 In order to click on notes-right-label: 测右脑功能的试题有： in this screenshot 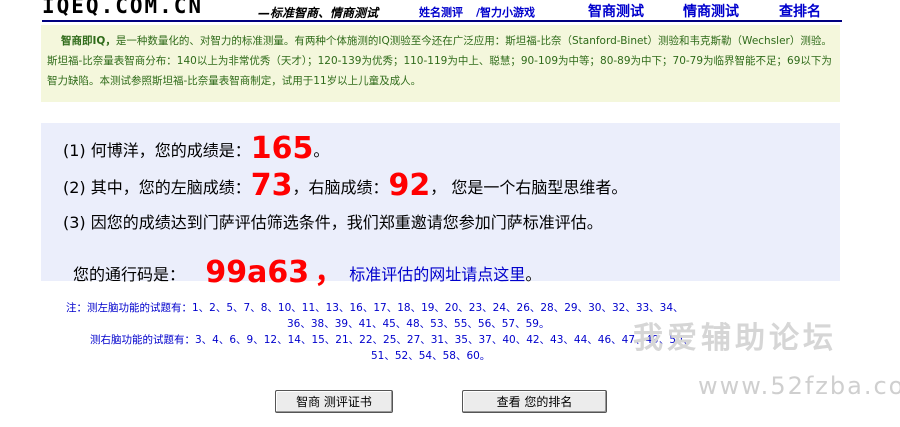, I will do `click(142, 340)`.